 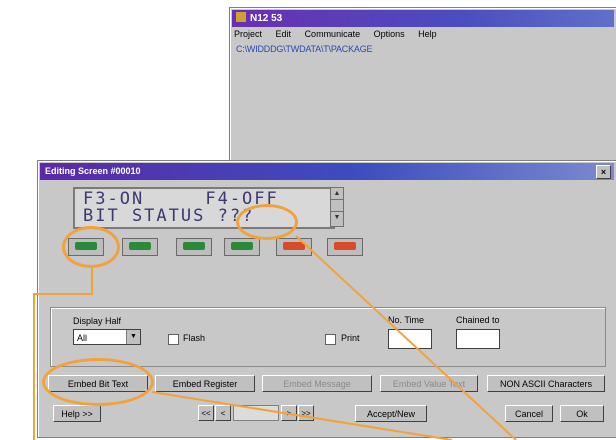 I want to click on led-callout-line, so click(x=63, y=354).